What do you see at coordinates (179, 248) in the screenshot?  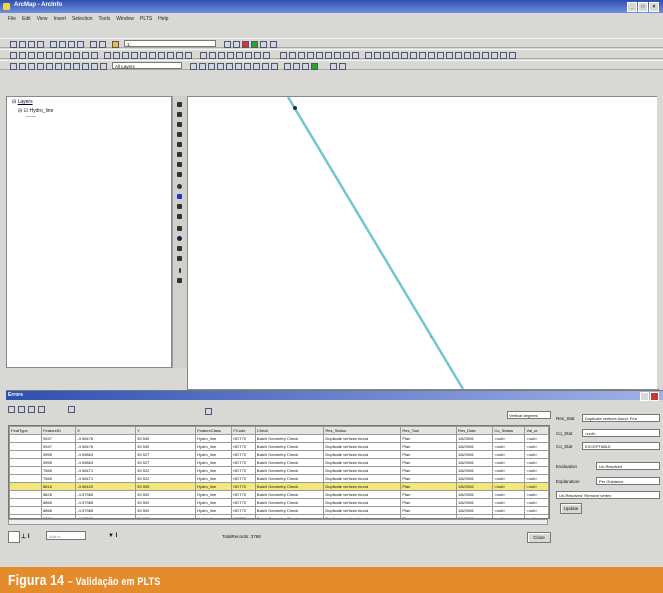 I see `find-tool-icon` at bounding box center [179, 248].